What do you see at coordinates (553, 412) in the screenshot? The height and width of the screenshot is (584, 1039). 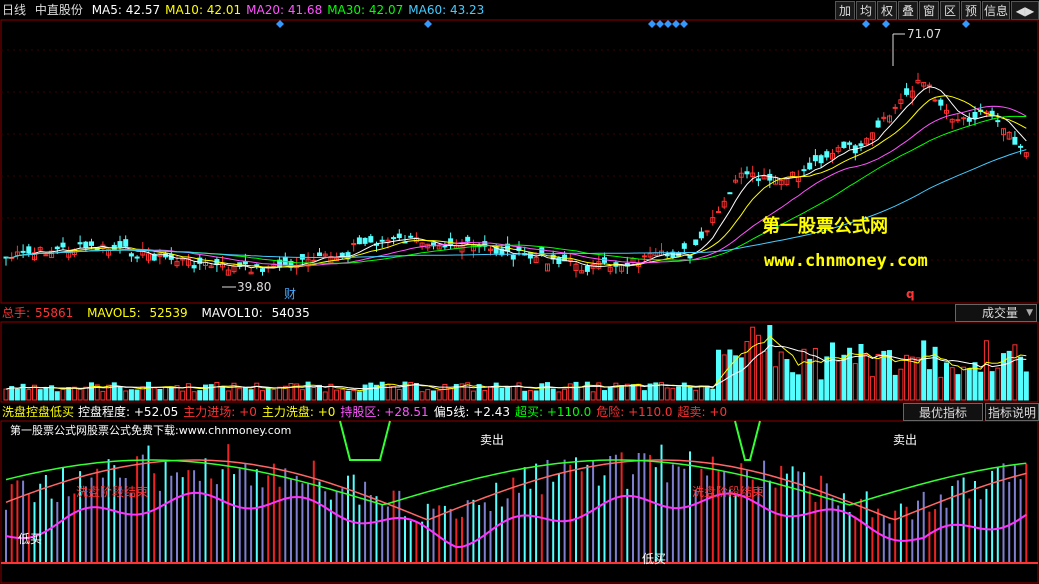 I see `indicator-value-item: 超买: +110.0` at bounding box center [553, 412].